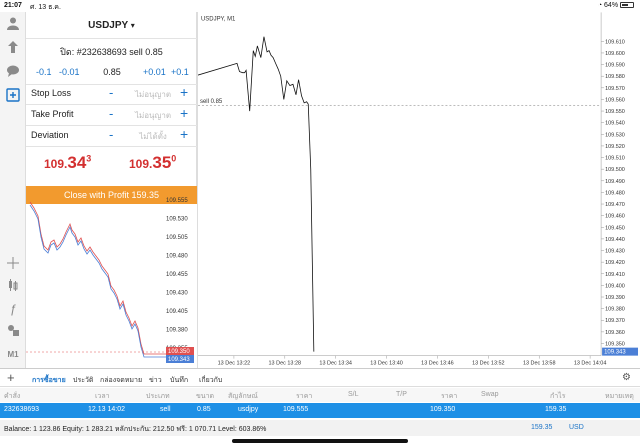 This screenshot has height=447, width=640. I want to click on y-tick-label: 109.560, so click(615, 100).